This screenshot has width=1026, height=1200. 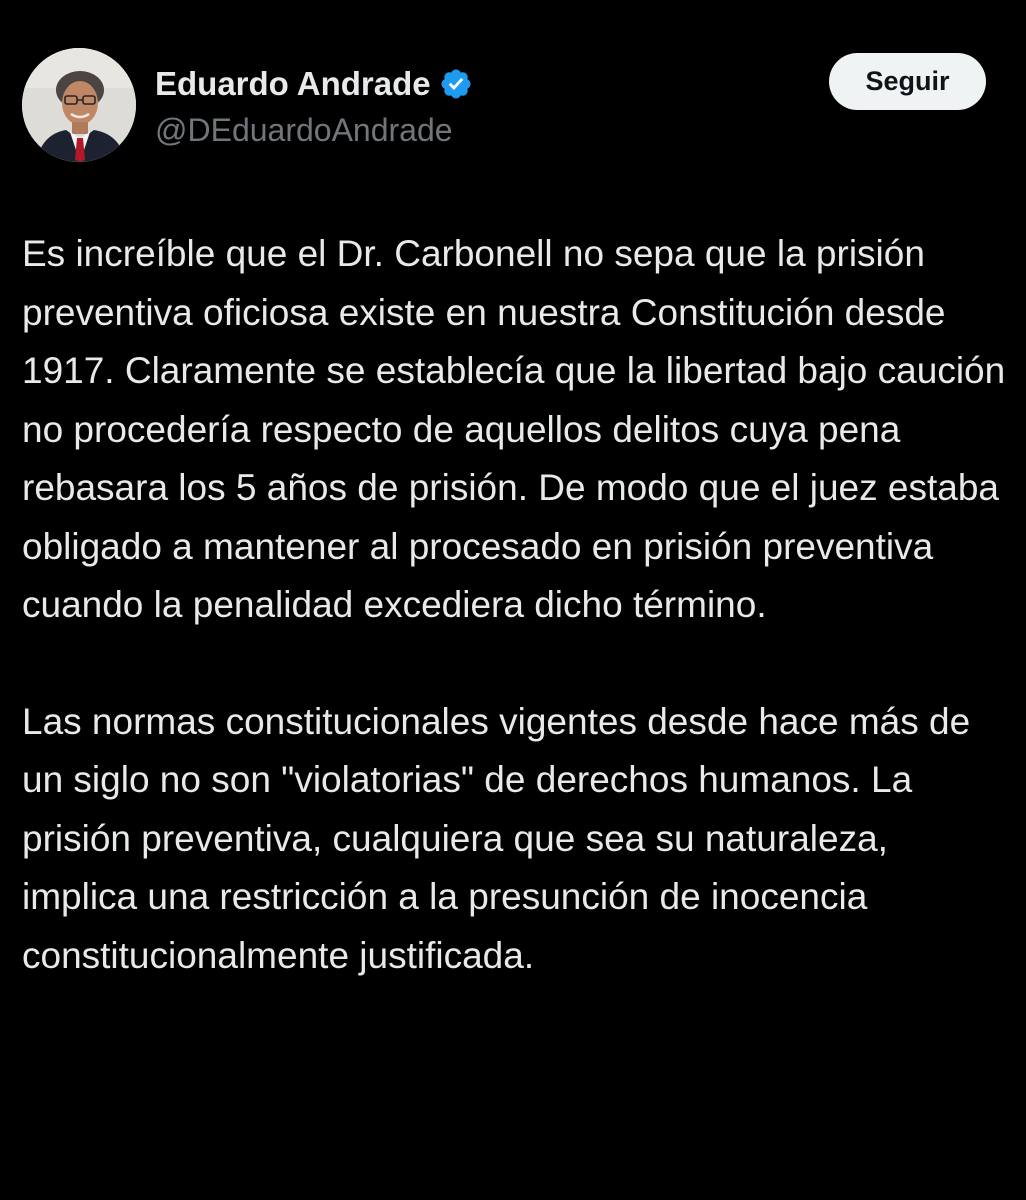 What do you see at coordinates (907, 81) in the screenshot?
I see `follow-button: Seguir` at bounding box center [907, 81].